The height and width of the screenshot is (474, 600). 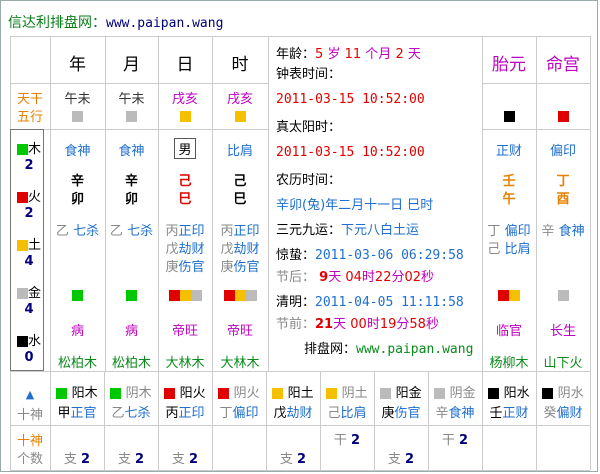 What do you see at coordinates (34, 149) in the screenshot?
I see `wood-label: 木` at bounding box center [34, 149].